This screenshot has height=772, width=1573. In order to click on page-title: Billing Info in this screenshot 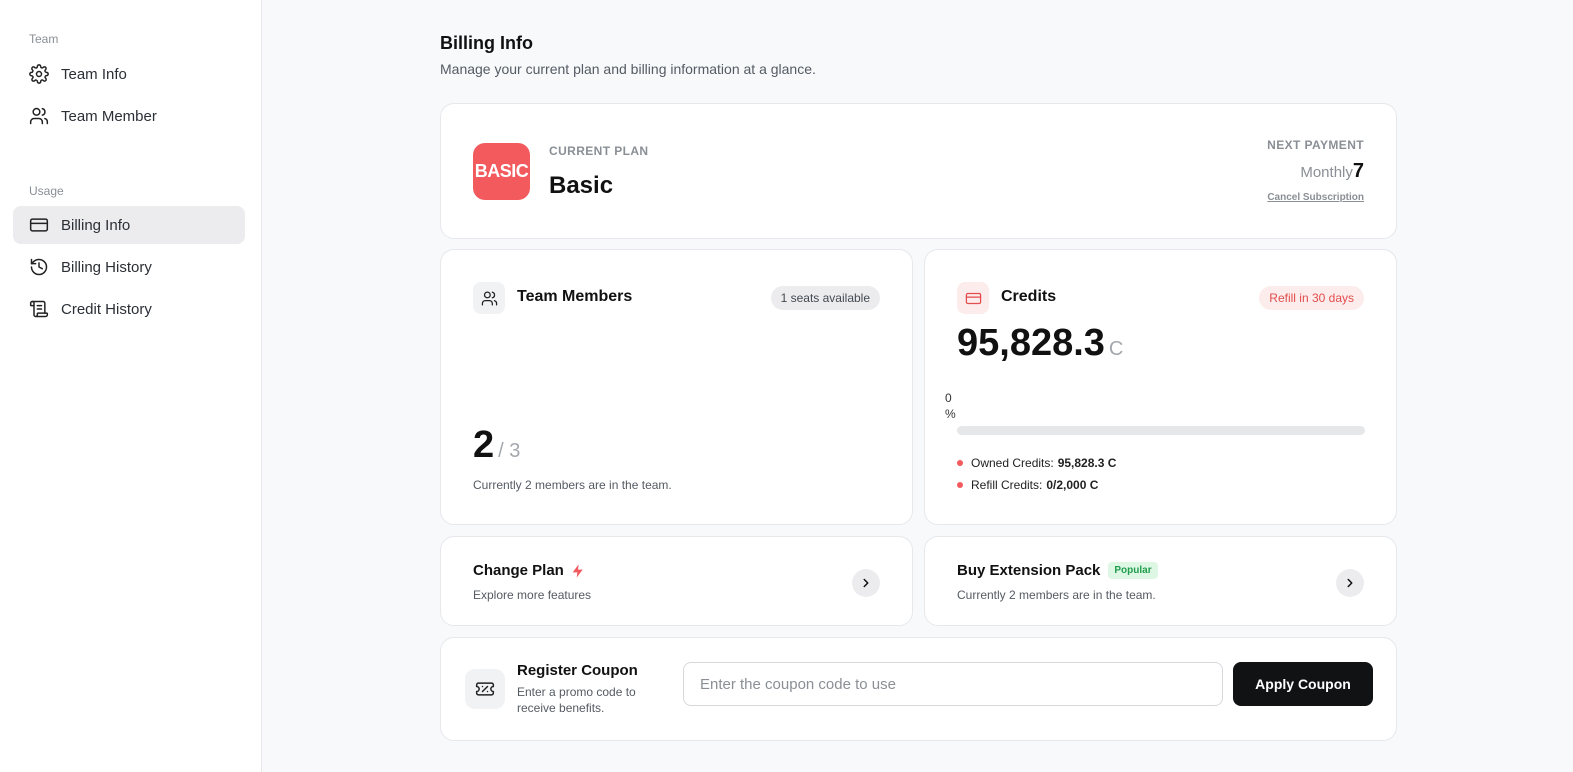, I will do `click(486, 43)`.